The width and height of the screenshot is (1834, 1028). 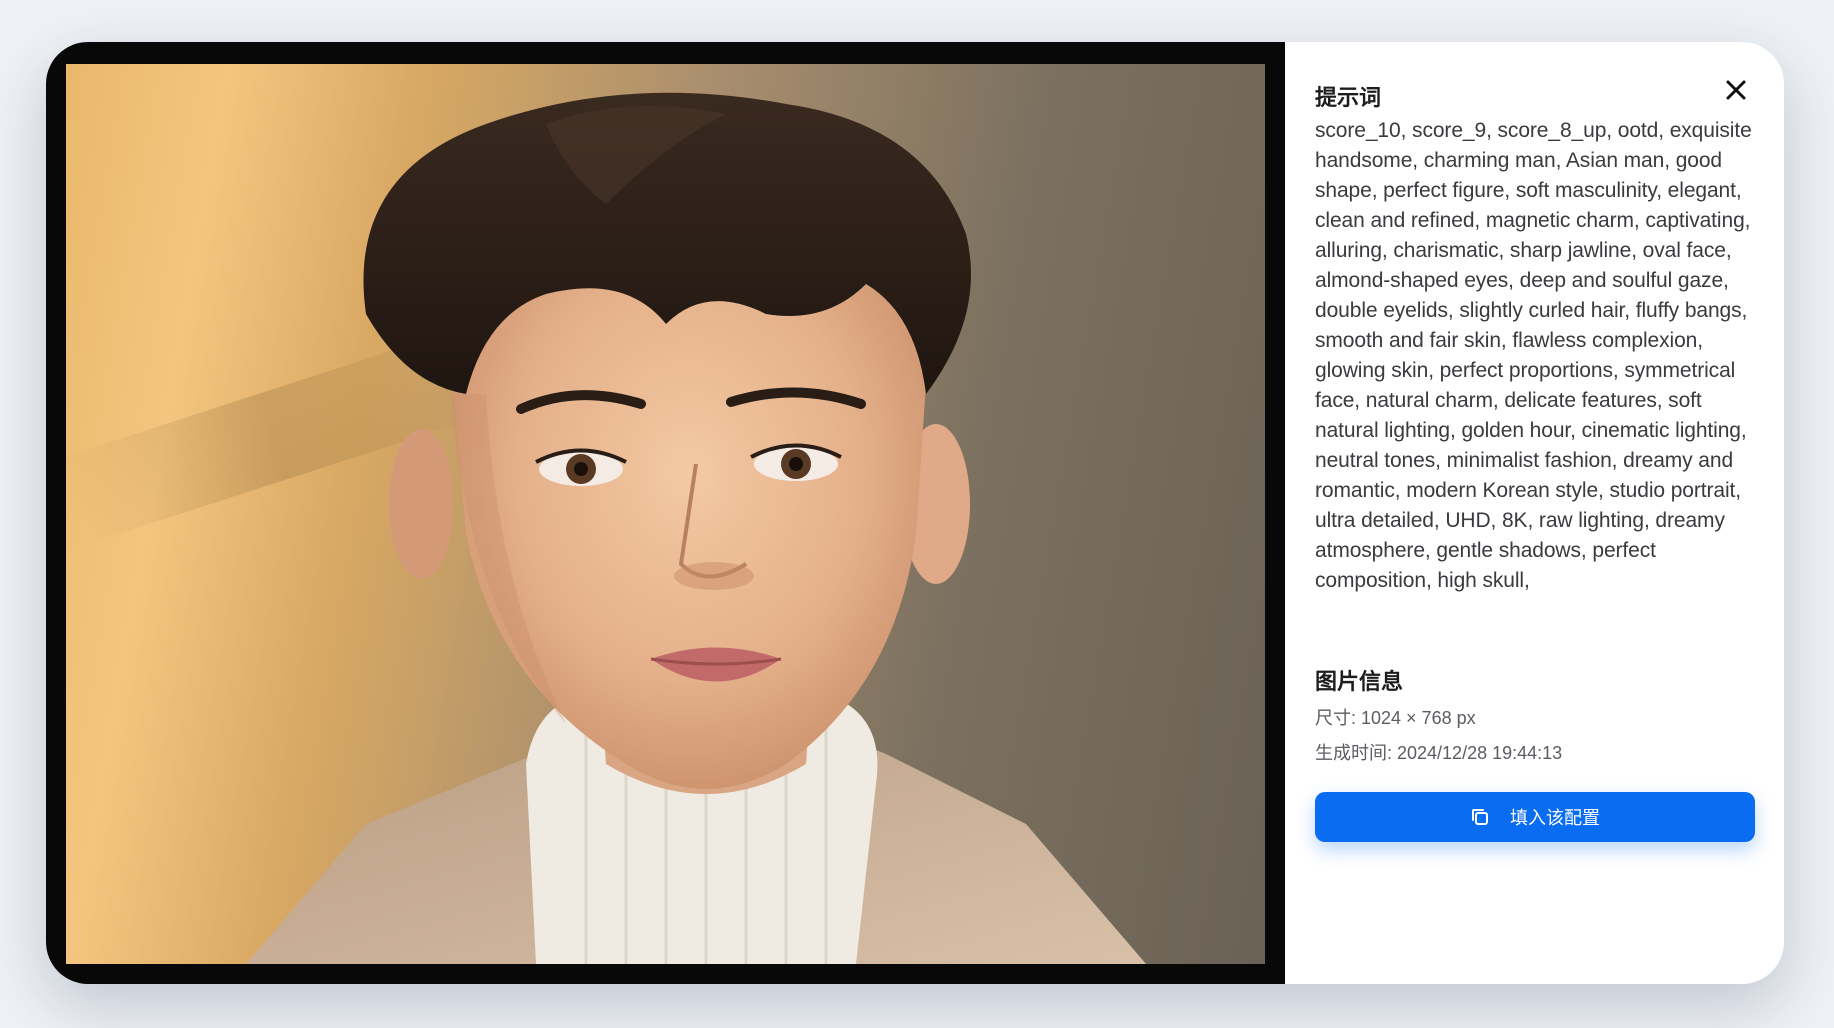 What do you see at coordinates (1395, 718) in the screenshot?
I see `image-size-info: 尺寸: 1024 × 768 px` at bounding box center [1395, 718].